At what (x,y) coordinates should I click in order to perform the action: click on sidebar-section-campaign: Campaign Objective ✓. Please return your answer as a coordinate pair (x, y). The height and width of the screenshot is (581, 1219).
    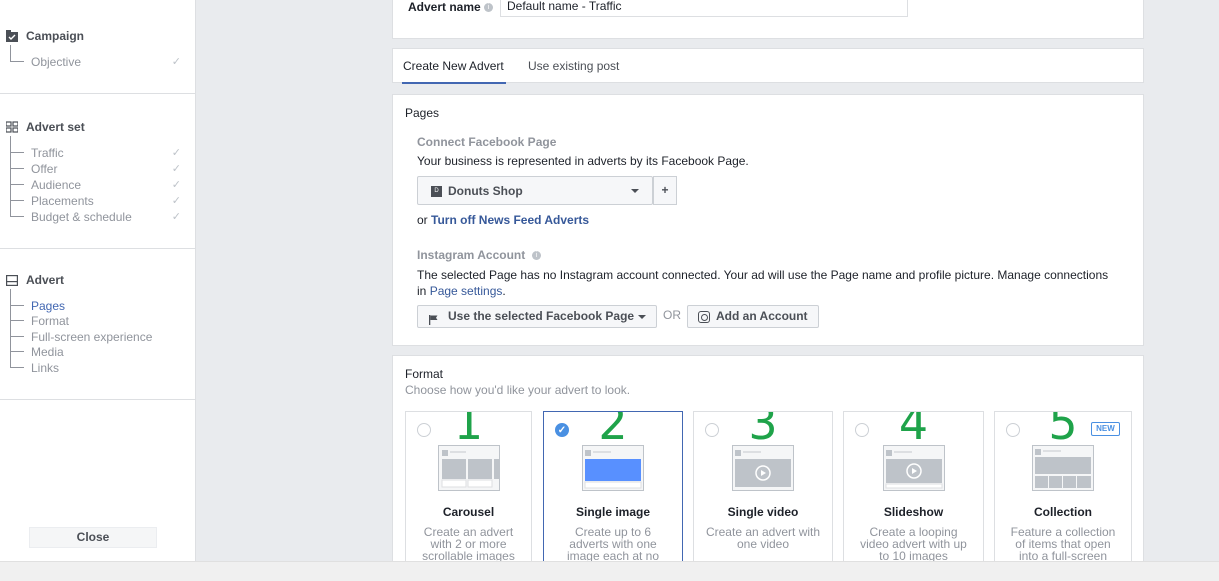
    Looking at the image, I should click on (97, 47).